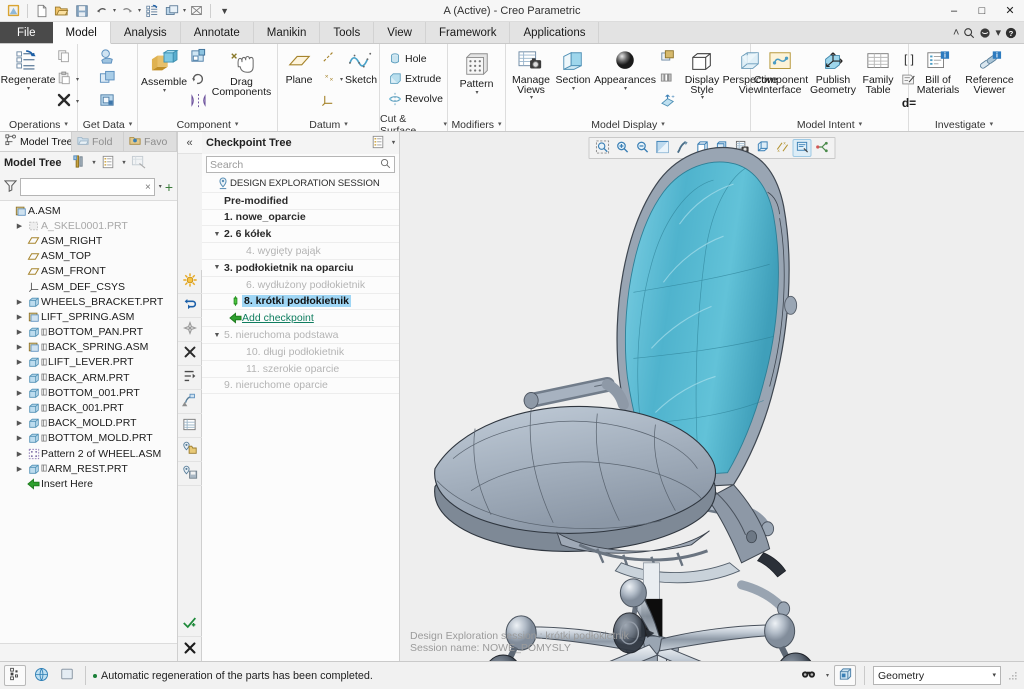 The height and width of the screenshot is (689, 1024). What do you see at coordinates (985, 33) in the screenshot?
I see `account-icon` at bounding box center [985, 33].